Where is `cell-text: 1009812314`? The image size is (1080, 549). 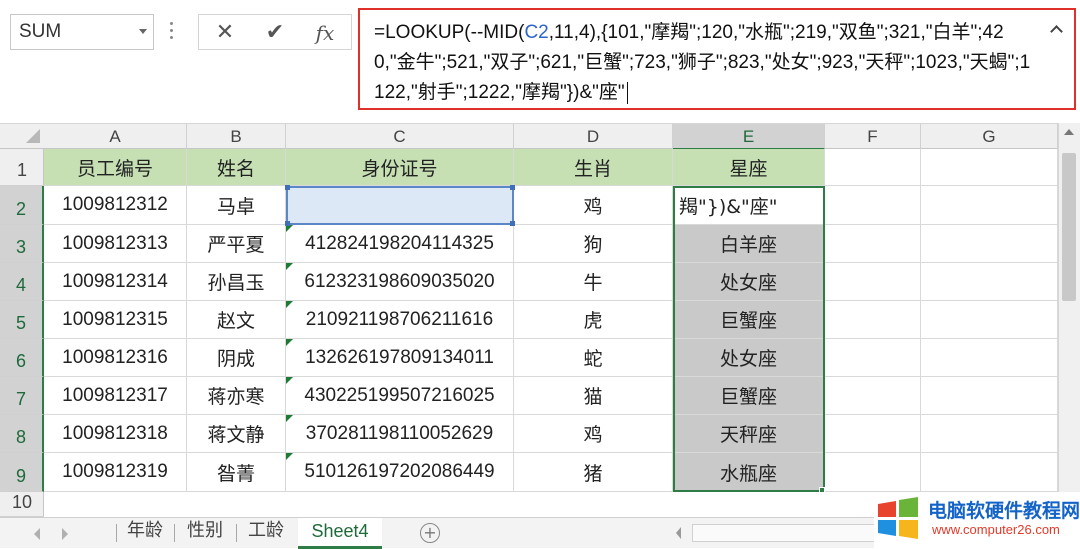 cell-text: 1009812314 is located at coordinates (115, 281).